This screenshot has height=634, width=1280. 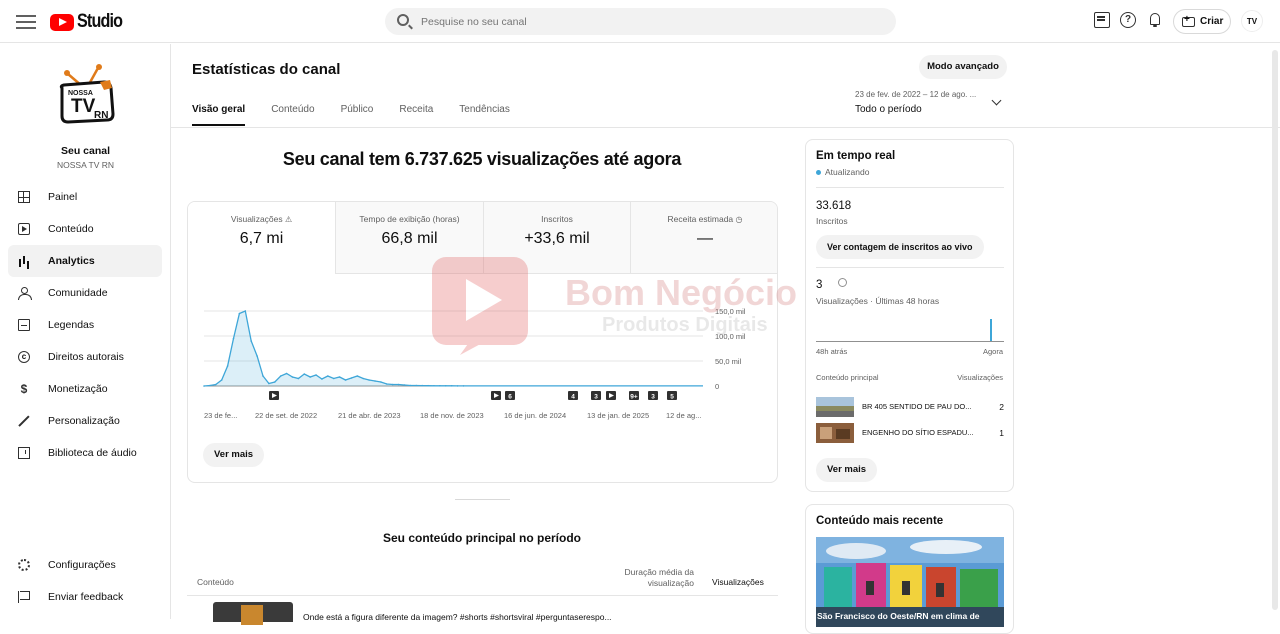 What do you see at coordinates (100, 21) in the screenshot?
I see `app-name: Studio` at bounding box center [100, 21].